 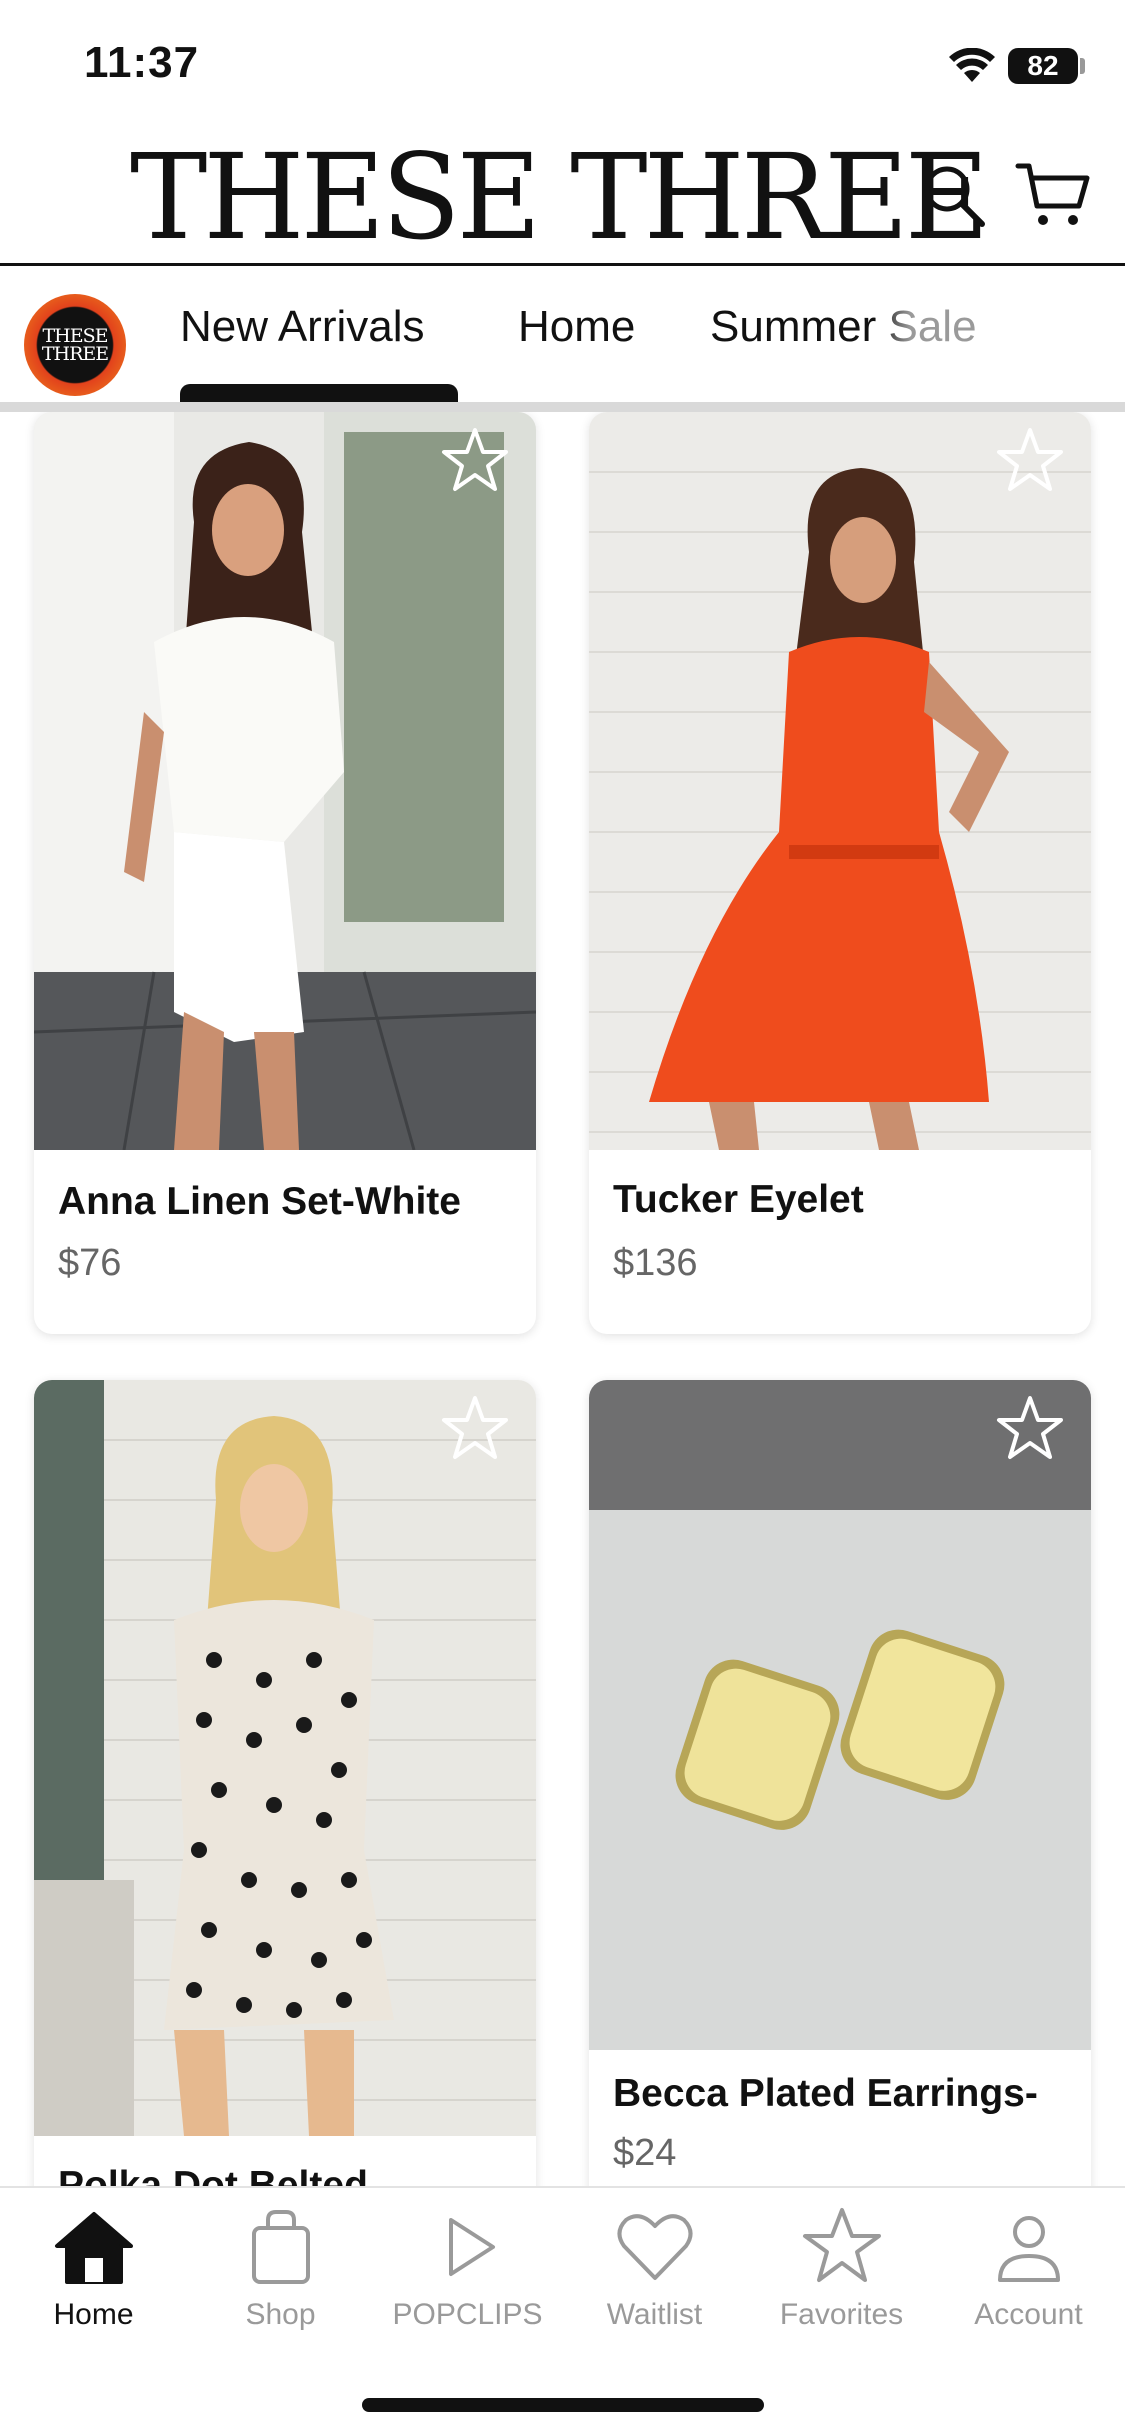 I want to click on store-logo-avatar: THESE THREE, so click(x=75, y=345).